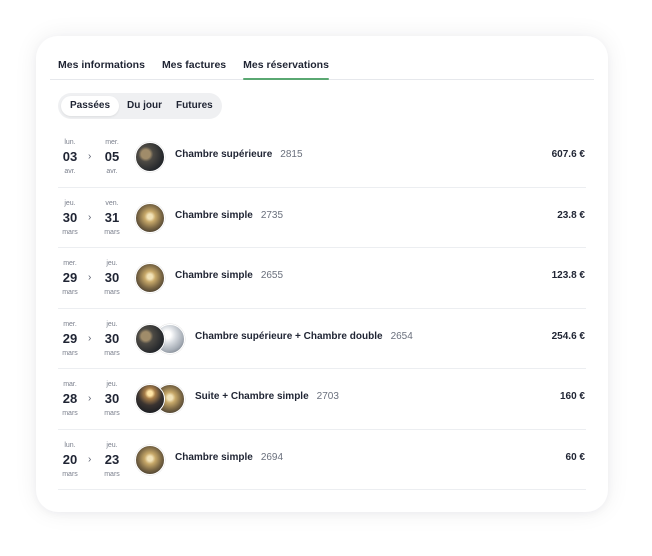 The image size is (652, 556). Describe the element at coordinates (286, 67) in the screenshot. I see `tab-mes-reservations: Mes réservations` at that location.